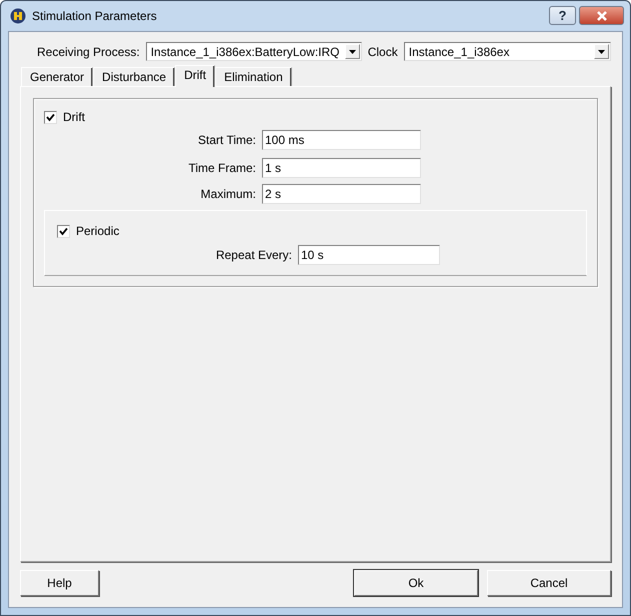  Describe the element at coordinates (341, 194) in the screenshot. I see `input-field: 2 s` at that location.